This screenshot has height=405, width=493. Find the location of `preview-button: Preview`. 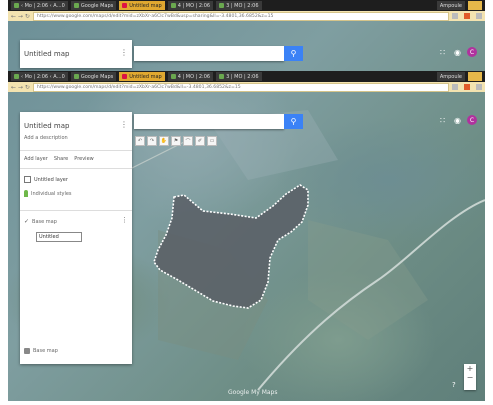

preview-button: Preview is located at coordinates (83, 159).